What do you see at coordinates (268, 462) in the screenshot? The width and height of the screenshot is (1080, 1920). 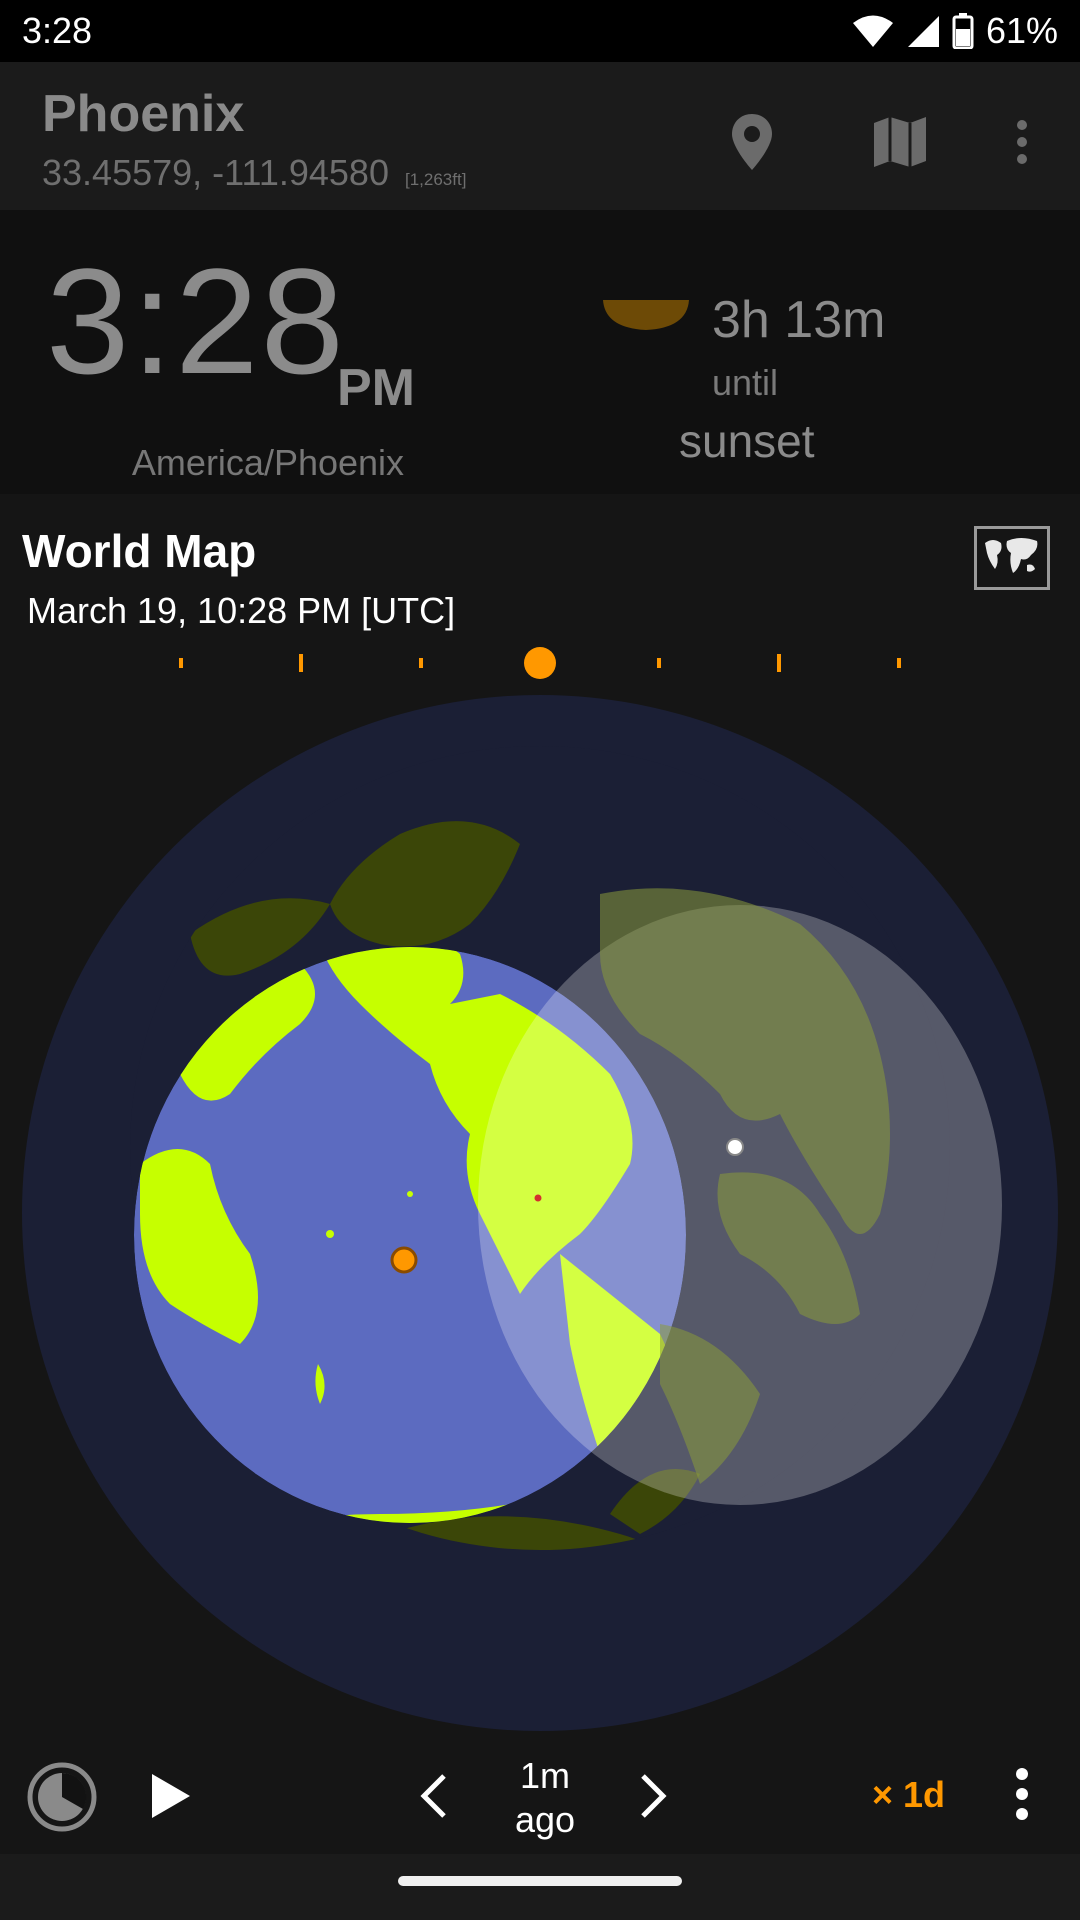 I see `timezone-label: America/Phoenix` at bounding box center [268, 462].